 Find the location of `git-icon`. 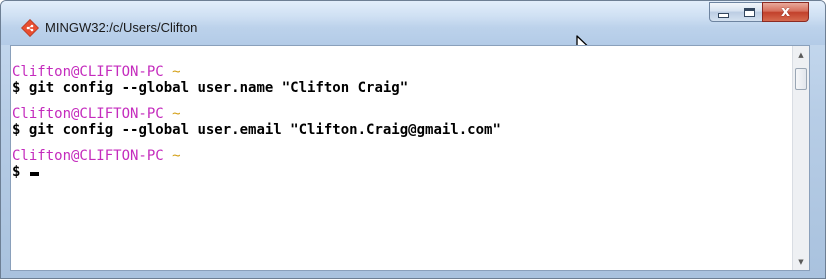

git-icon is located at coordinates (30, 28).